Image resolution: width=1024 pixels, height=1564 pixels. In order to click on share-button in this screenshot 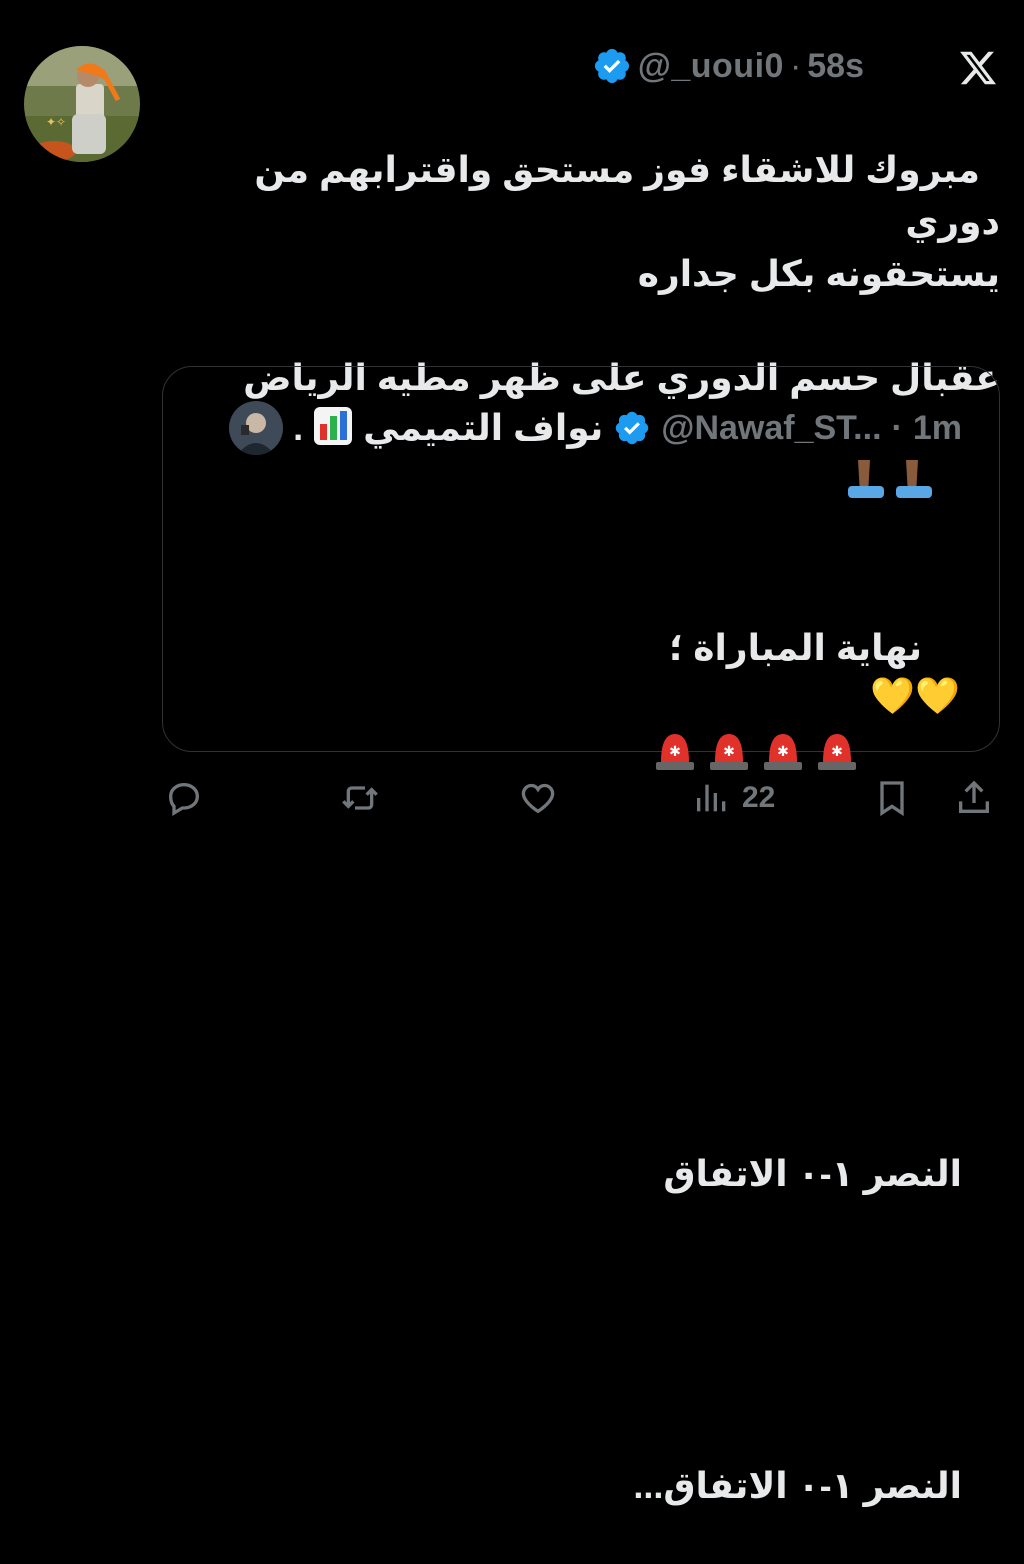, I will do `click(974, 798)`.